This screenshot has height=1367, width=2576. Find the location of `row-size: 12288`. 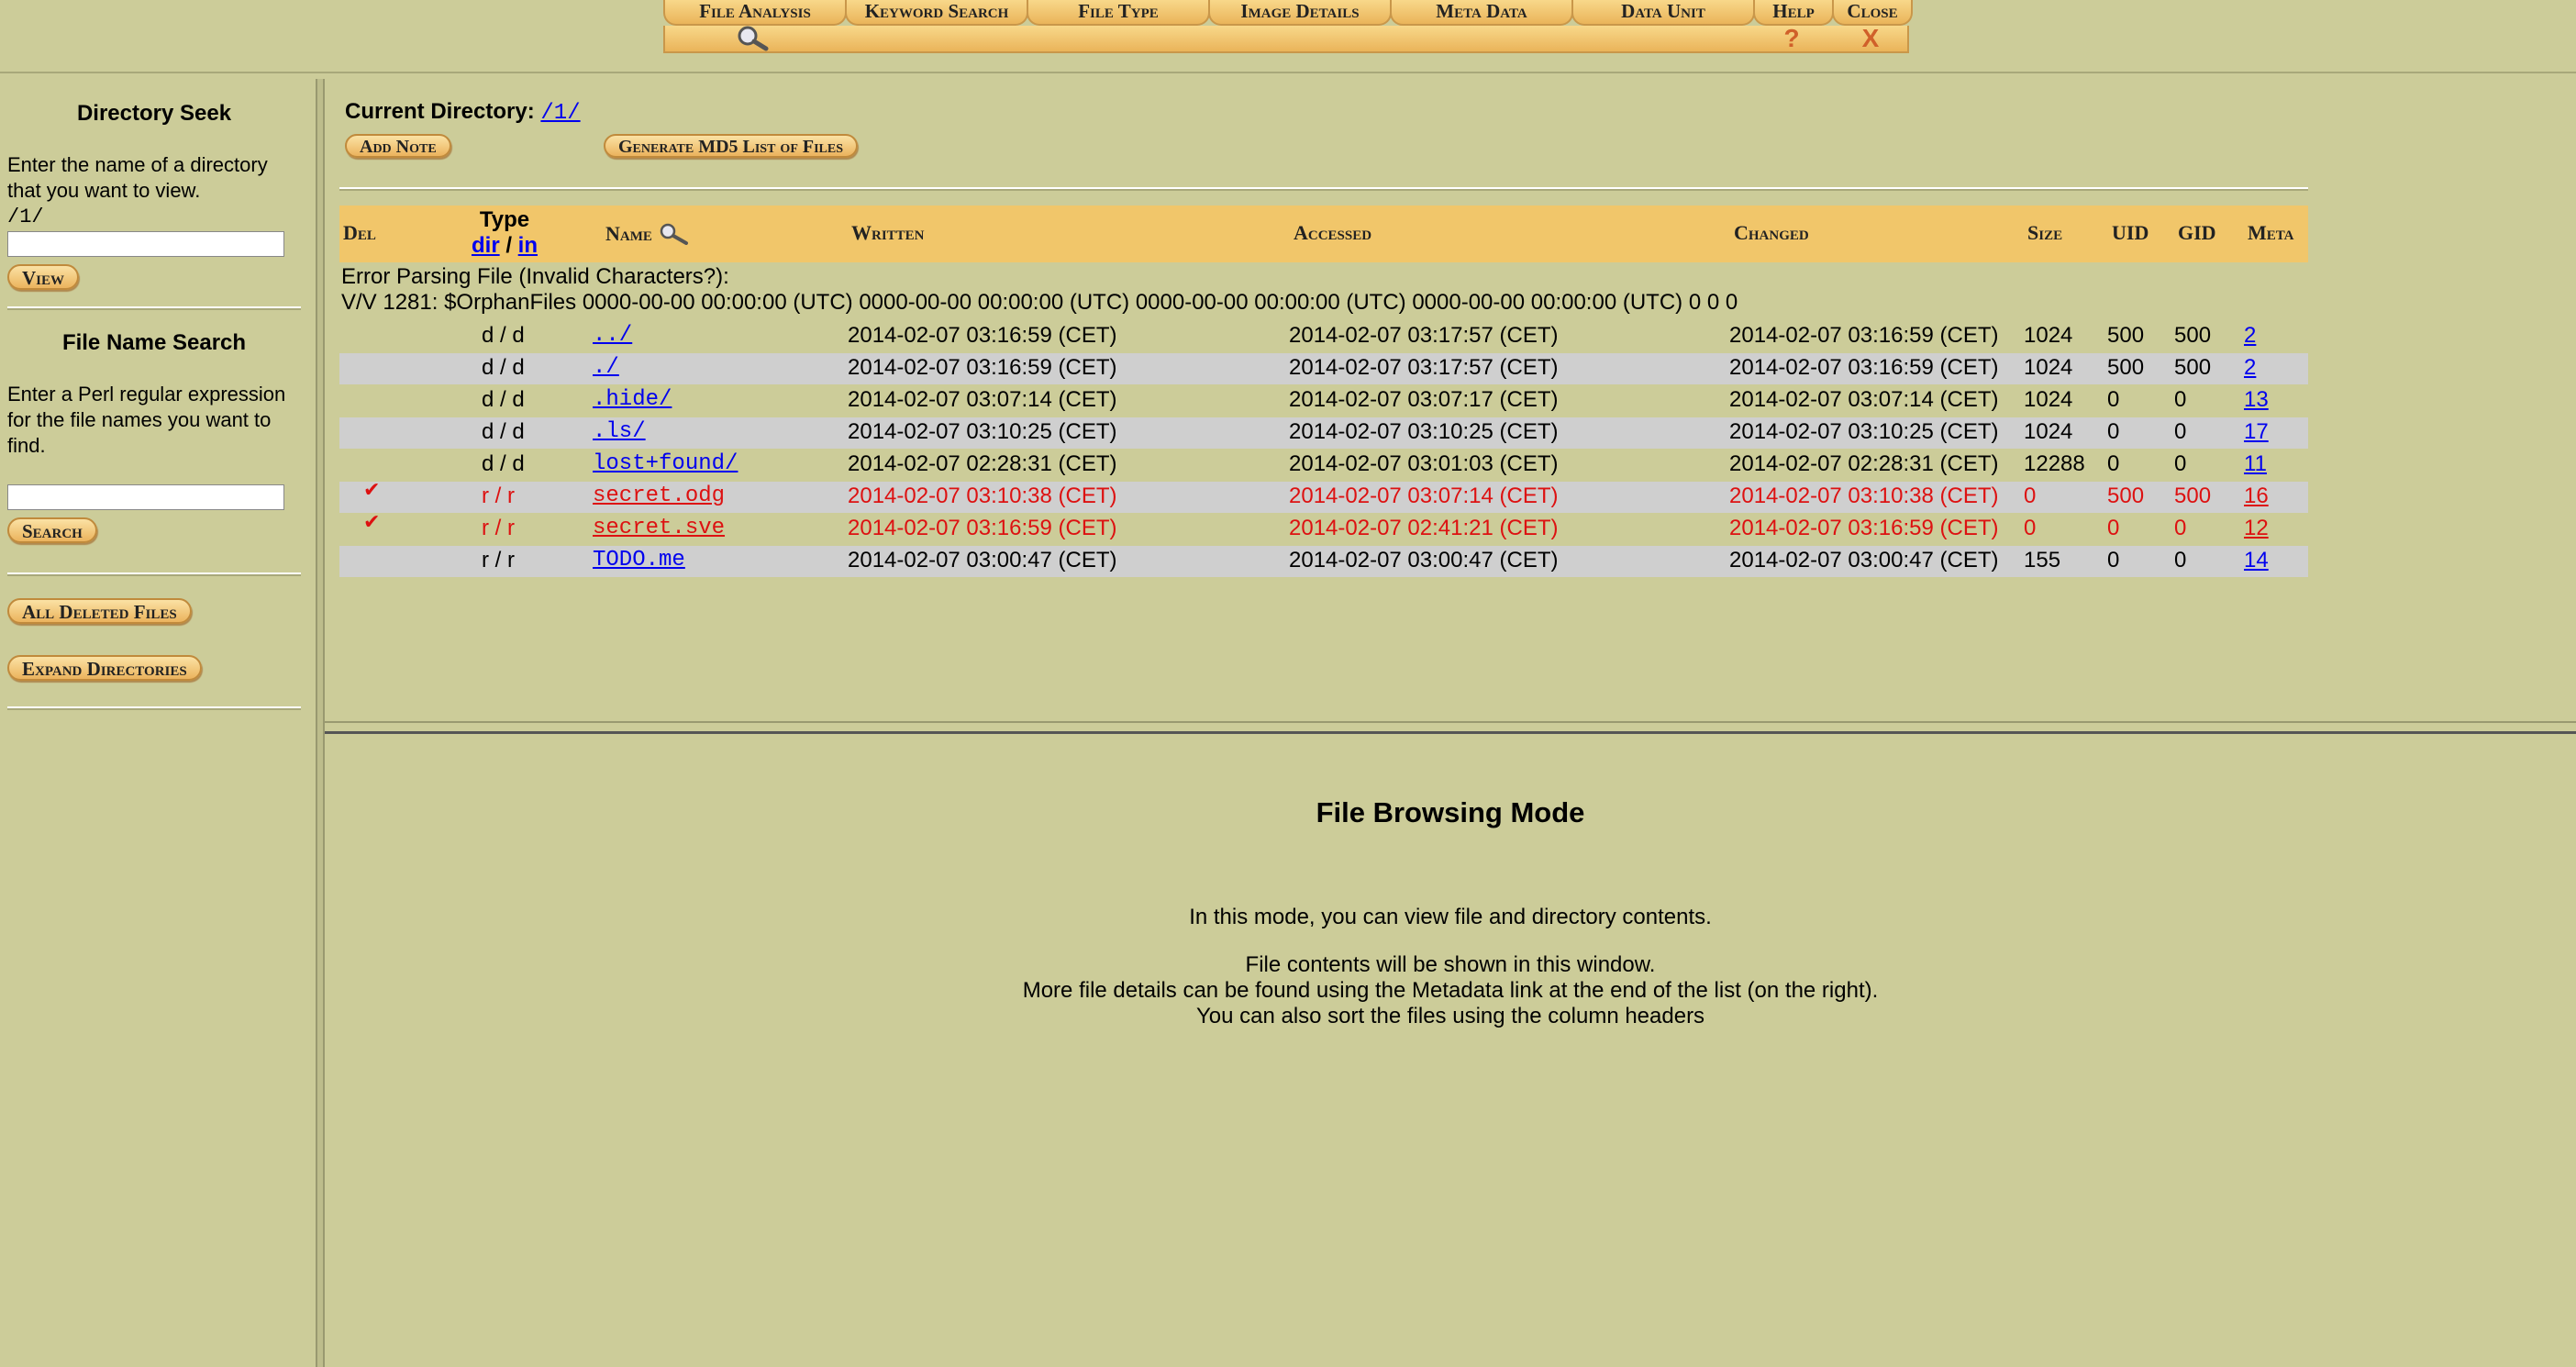

row-size: 12288 is located at coordinates (2054, 464).